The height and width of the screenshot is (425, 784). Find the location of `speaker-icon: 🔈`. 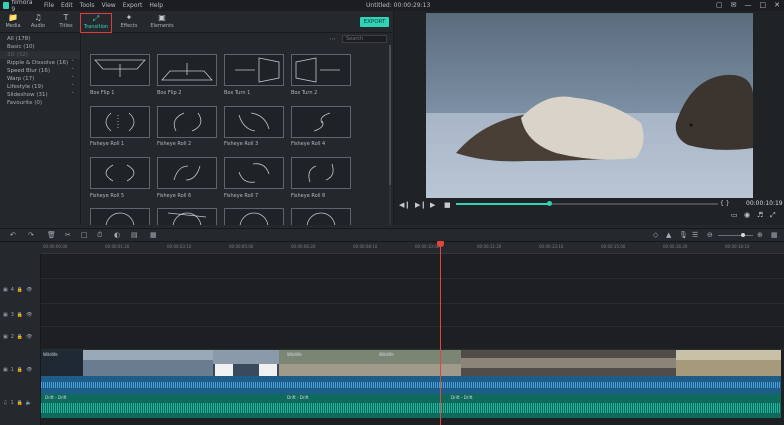

speaker-icon: 🔈 is located at coordinates (29, 403).